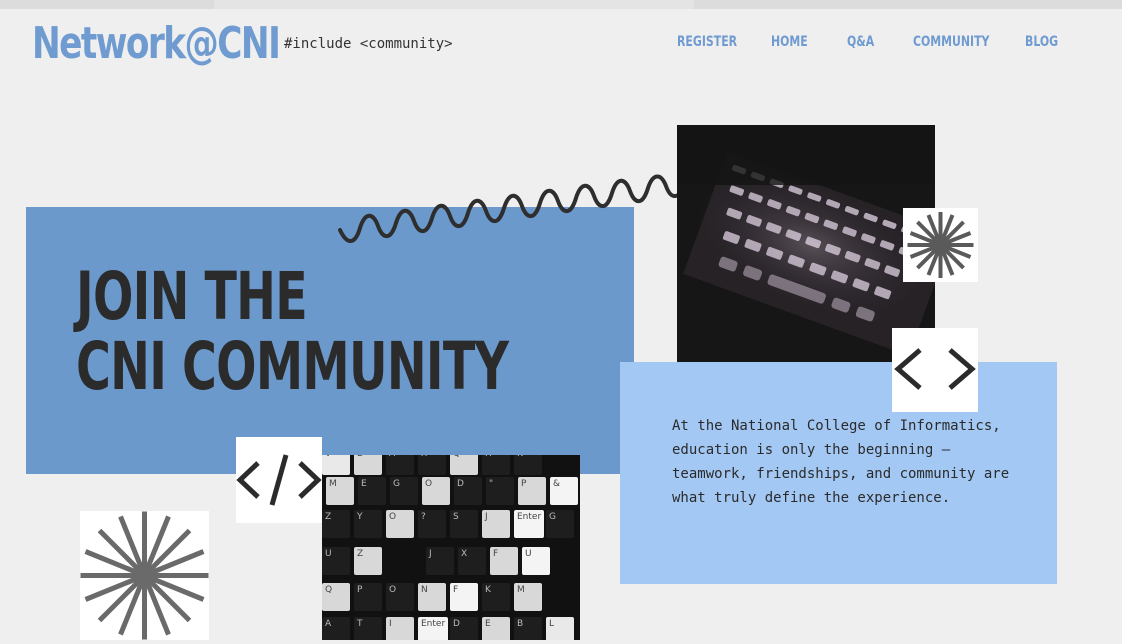 Image resolution: width=1122 pixels, height=644 pixels. Describe the element at coordinates (560, 628) in the screenshot. I see `keycap: L` at that location.